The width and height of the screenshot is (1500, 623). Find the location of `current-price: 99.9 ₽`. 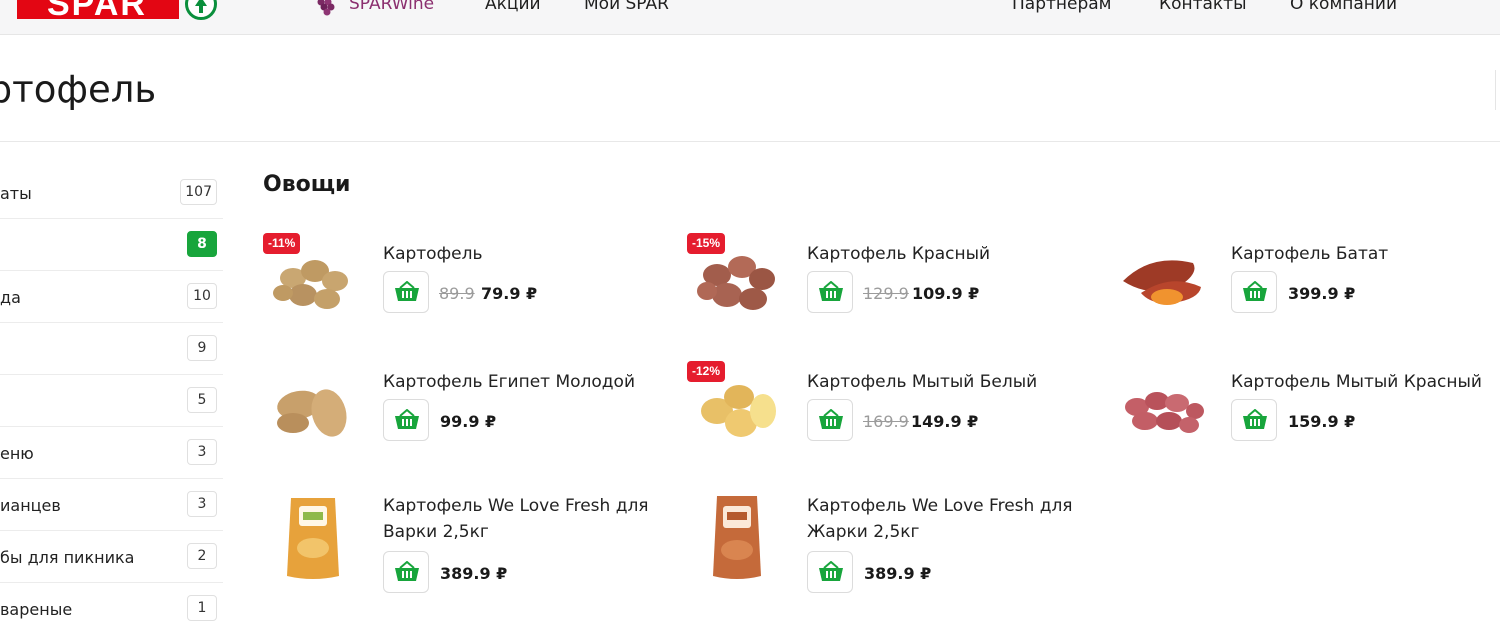

current-price: 99.9 ₽ is located at coordinates (468, 421).